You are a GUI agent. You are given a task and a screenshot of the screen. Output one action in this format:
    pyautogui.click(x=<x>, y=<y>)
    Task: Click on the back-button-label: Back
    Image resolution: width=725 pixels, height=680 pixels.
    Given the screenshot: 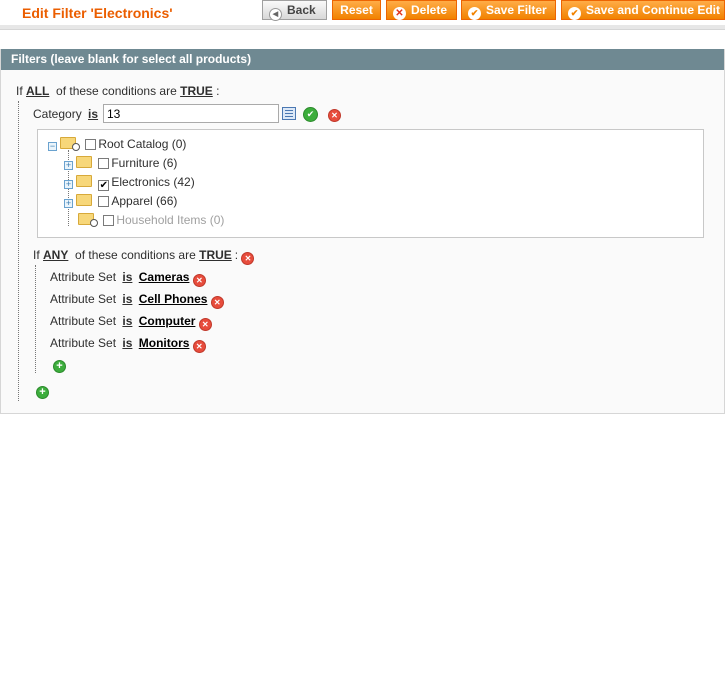 What is the action you would take?
    pyautogui.click(x=301, y=10)
    